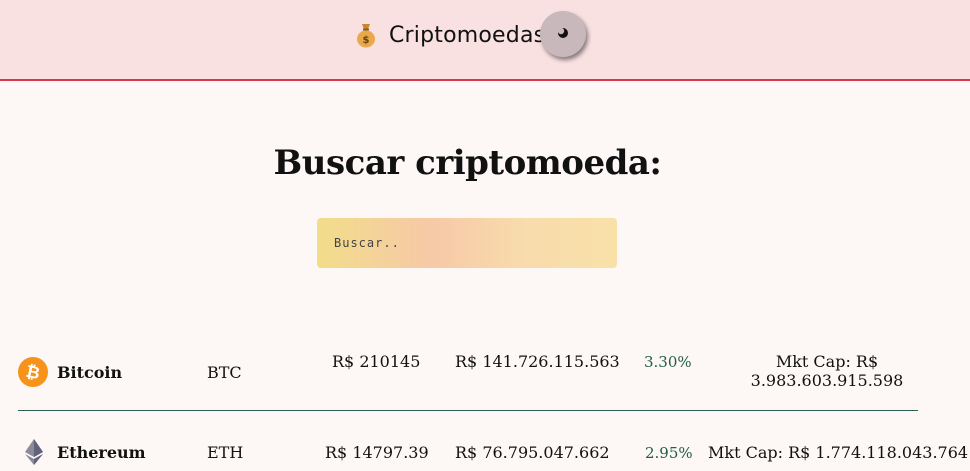 This screenshot has width=970, height=471. Describe the element at coordinates (827, 380) in the screenshot. I see `market-cap-value: 3.983.603.915.598` at that location.